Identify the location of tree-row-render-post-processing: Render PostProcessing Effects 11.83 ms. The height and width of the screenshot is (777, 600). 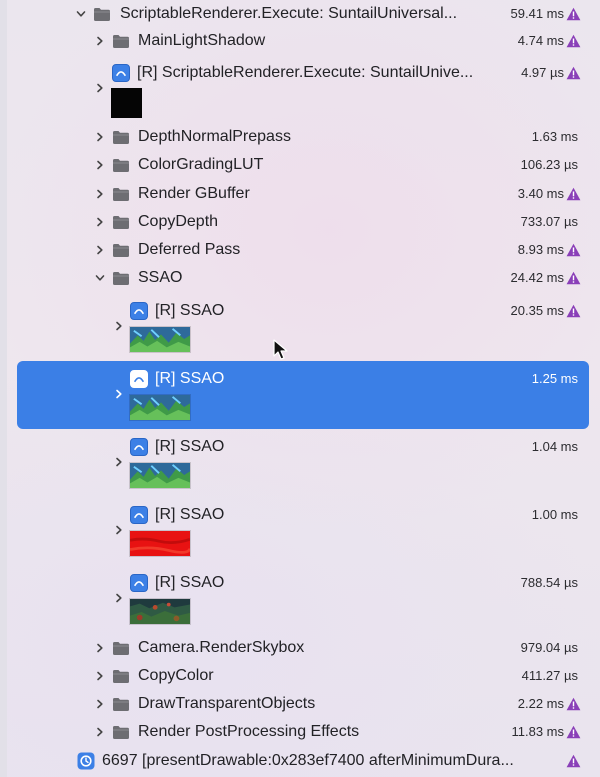
(300, 732).